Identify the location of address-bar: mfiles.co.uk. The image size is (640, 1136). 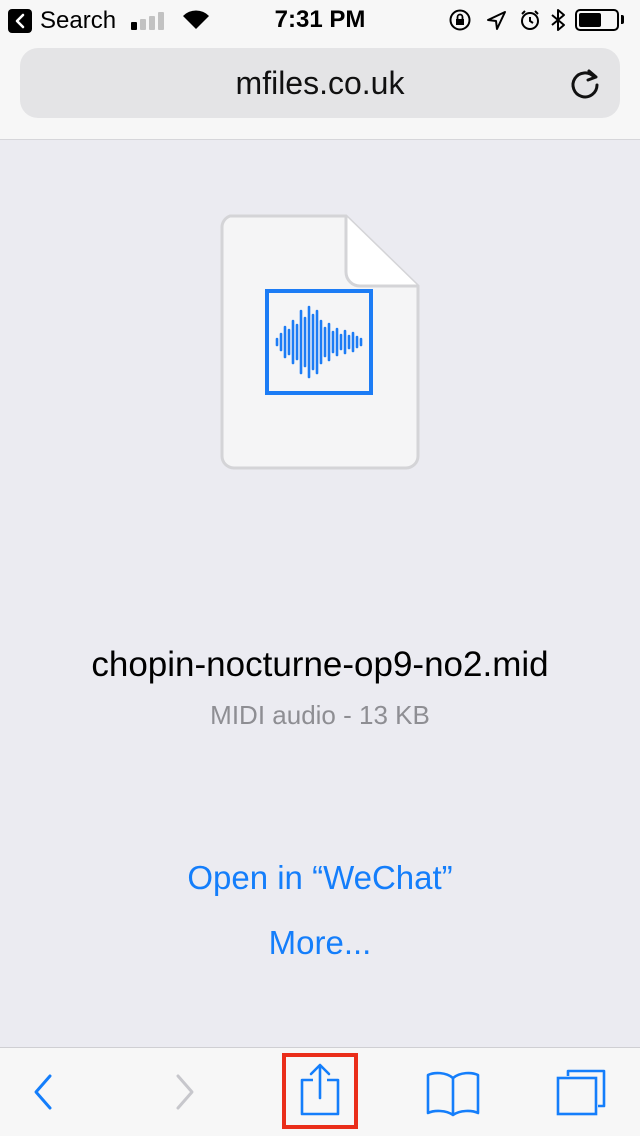
(320, 83).